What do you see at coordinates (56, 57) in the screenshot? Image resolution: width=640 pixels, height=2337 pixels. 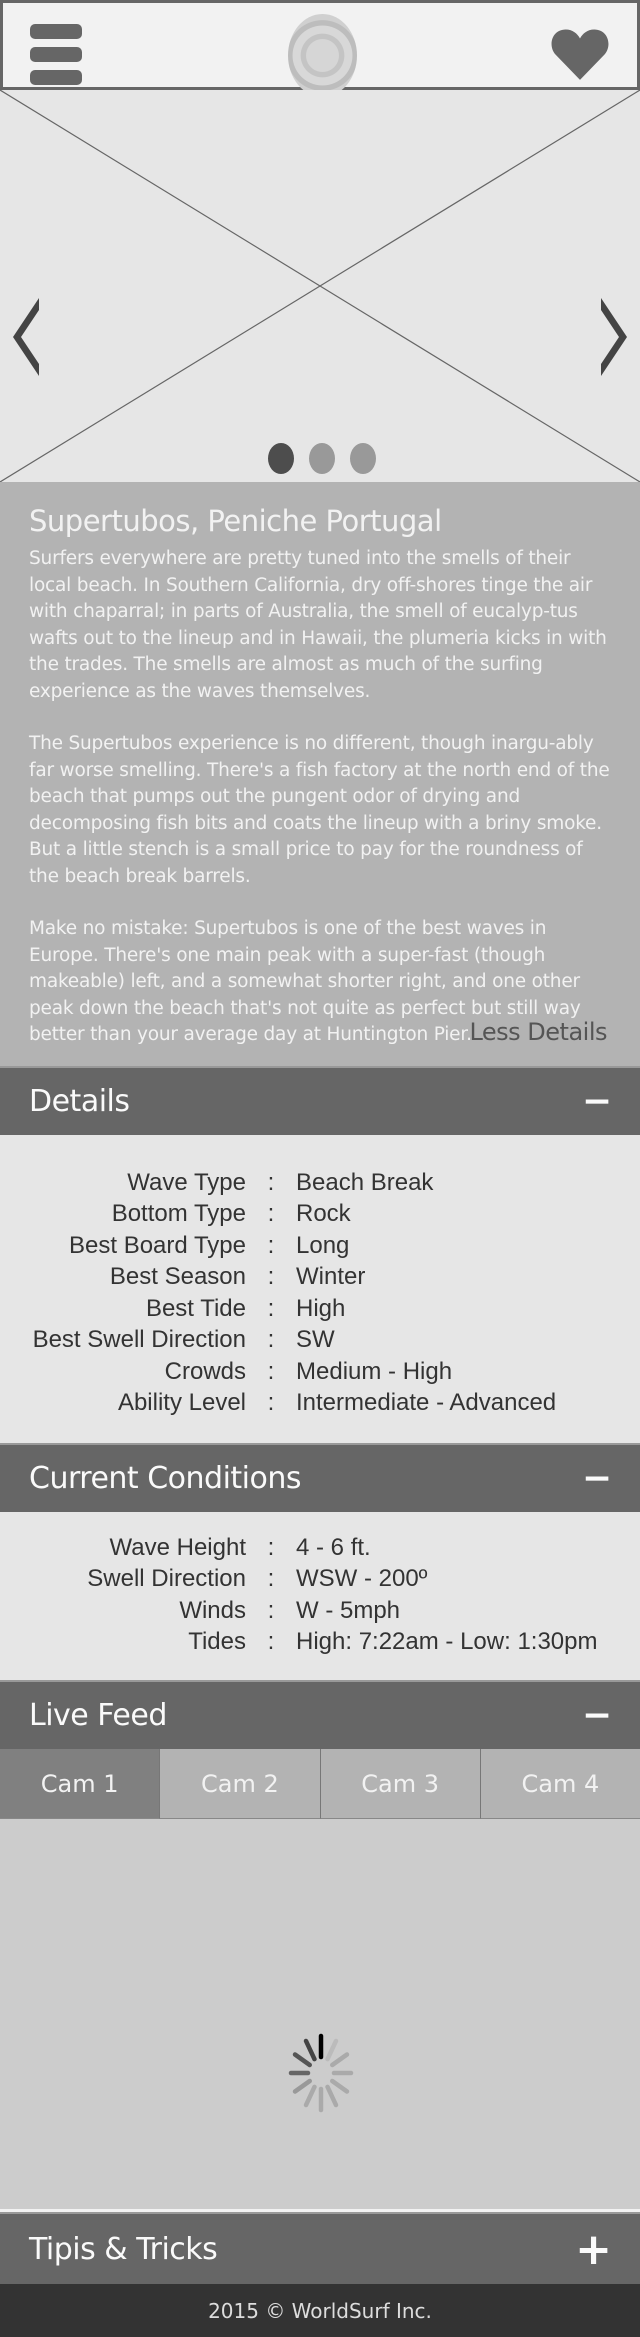 I see `hamburger-menu-icon` at bounding box center [56, 57].